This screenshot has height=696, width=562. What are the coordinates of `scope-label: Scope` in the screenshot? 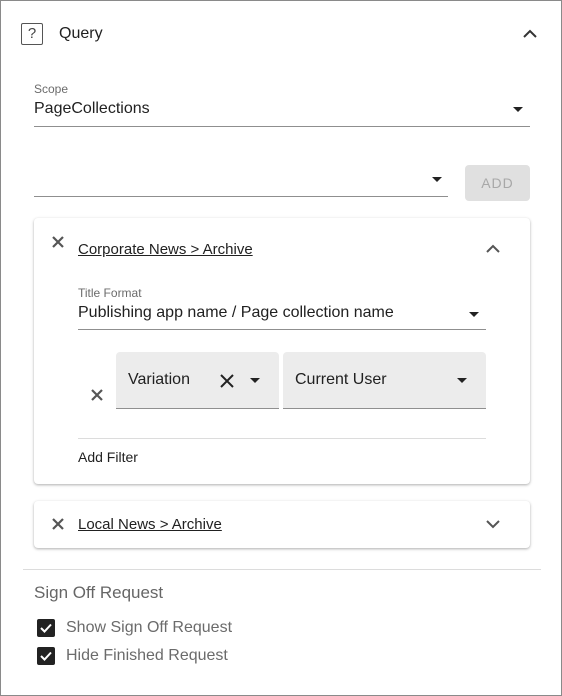 It's located at (51, 89).